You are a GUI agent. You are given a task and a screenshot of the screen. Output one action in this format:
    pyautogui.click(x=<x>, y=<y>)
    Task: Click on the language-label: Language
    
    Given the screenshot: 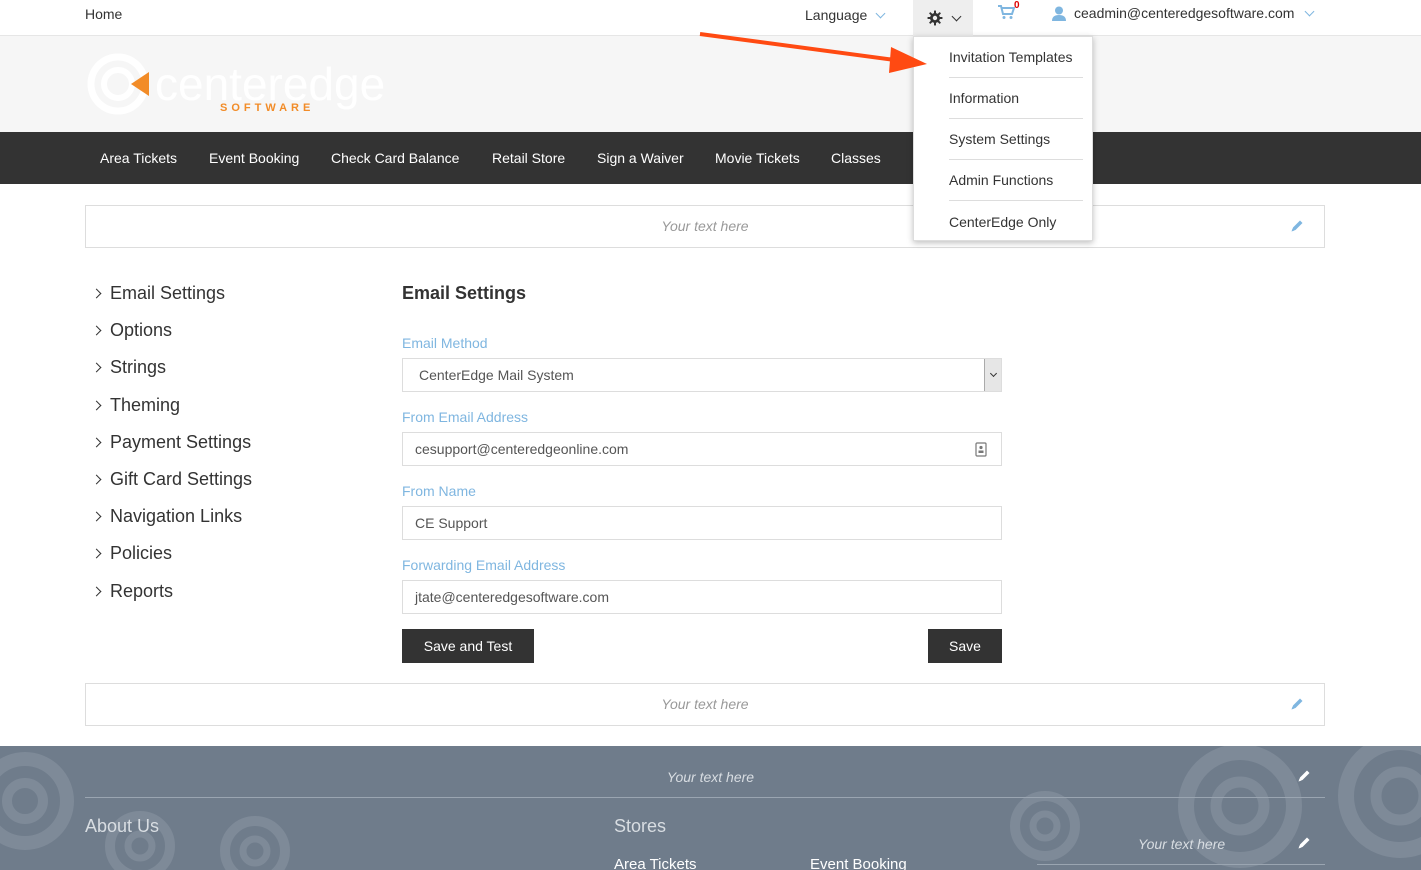 What is the action you would take?
    pyautogui.click(x=836, y=15)
    